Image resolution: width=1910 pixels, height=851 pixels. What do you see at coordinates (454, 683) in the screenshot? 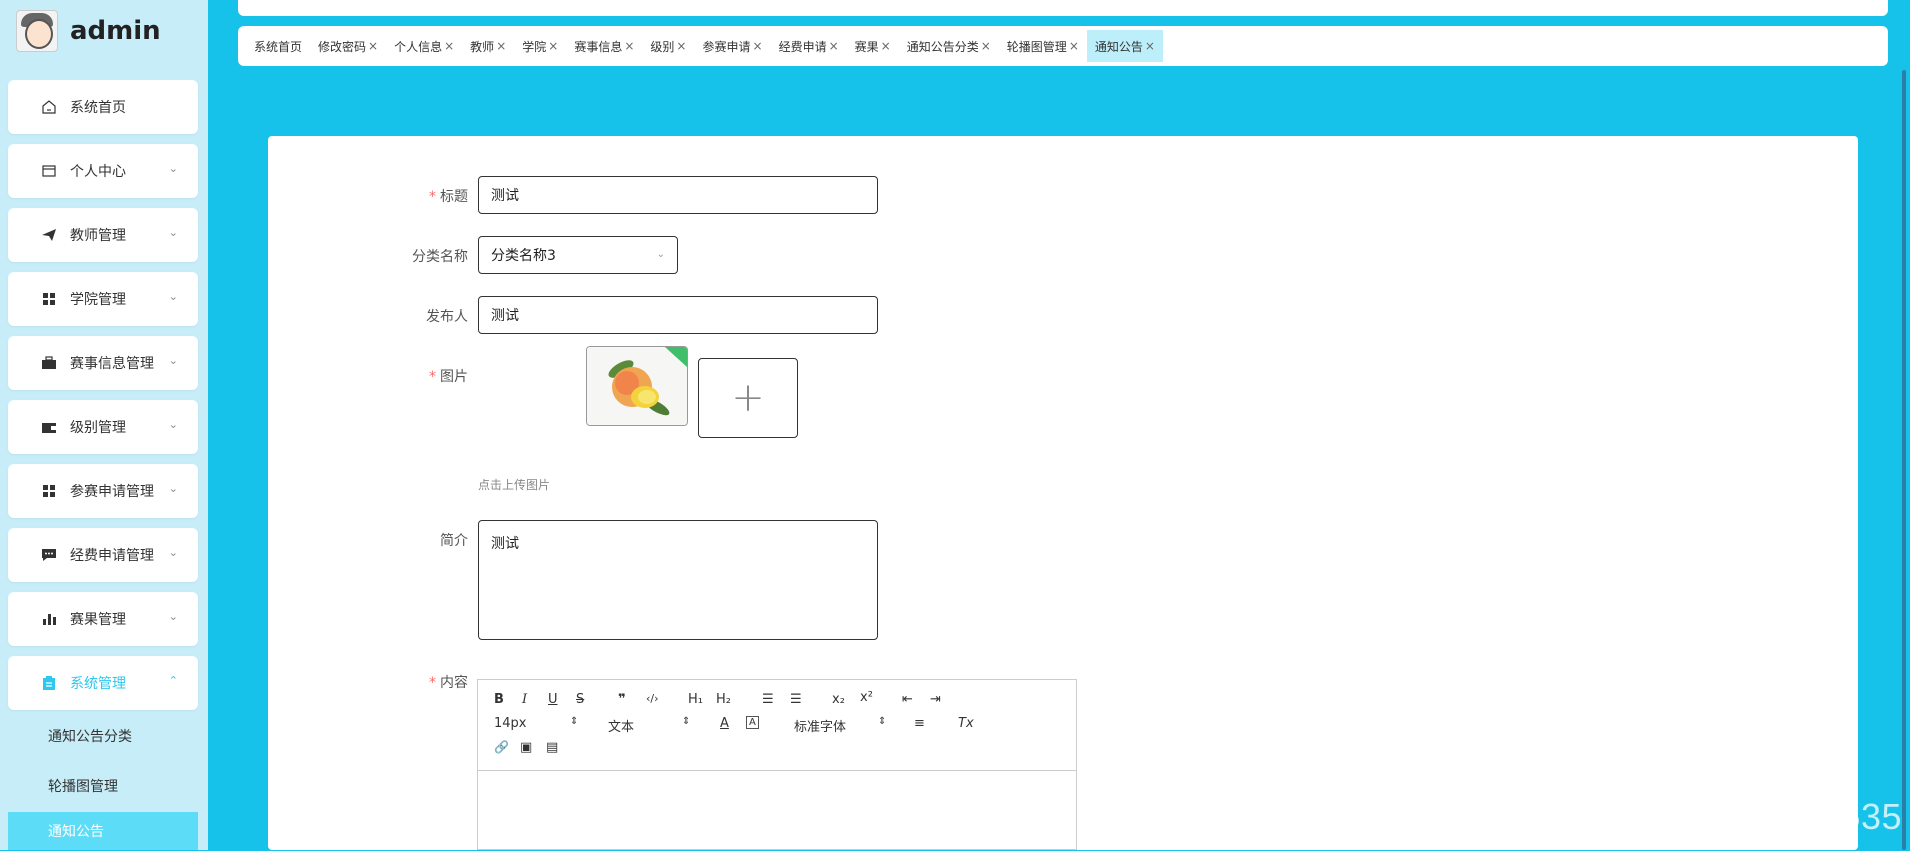
I see `label-text: 内容` at bounding box center [454, 683].